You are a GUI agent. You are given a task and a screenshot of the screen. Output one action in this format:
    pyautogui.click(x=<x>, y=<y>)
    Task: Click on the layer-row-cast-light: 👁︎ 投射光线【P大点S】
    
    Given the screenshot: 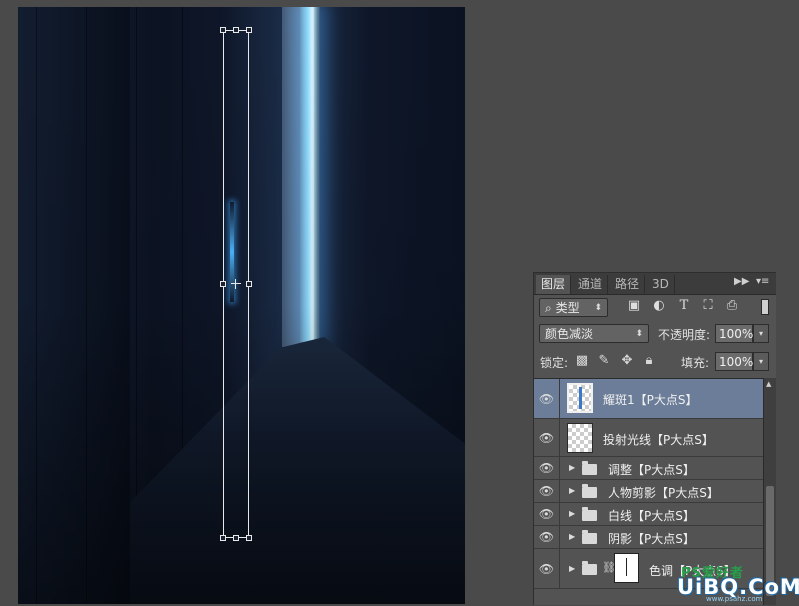 What is the action you would take?
    pyautogui.click(x=648, y=438)
    